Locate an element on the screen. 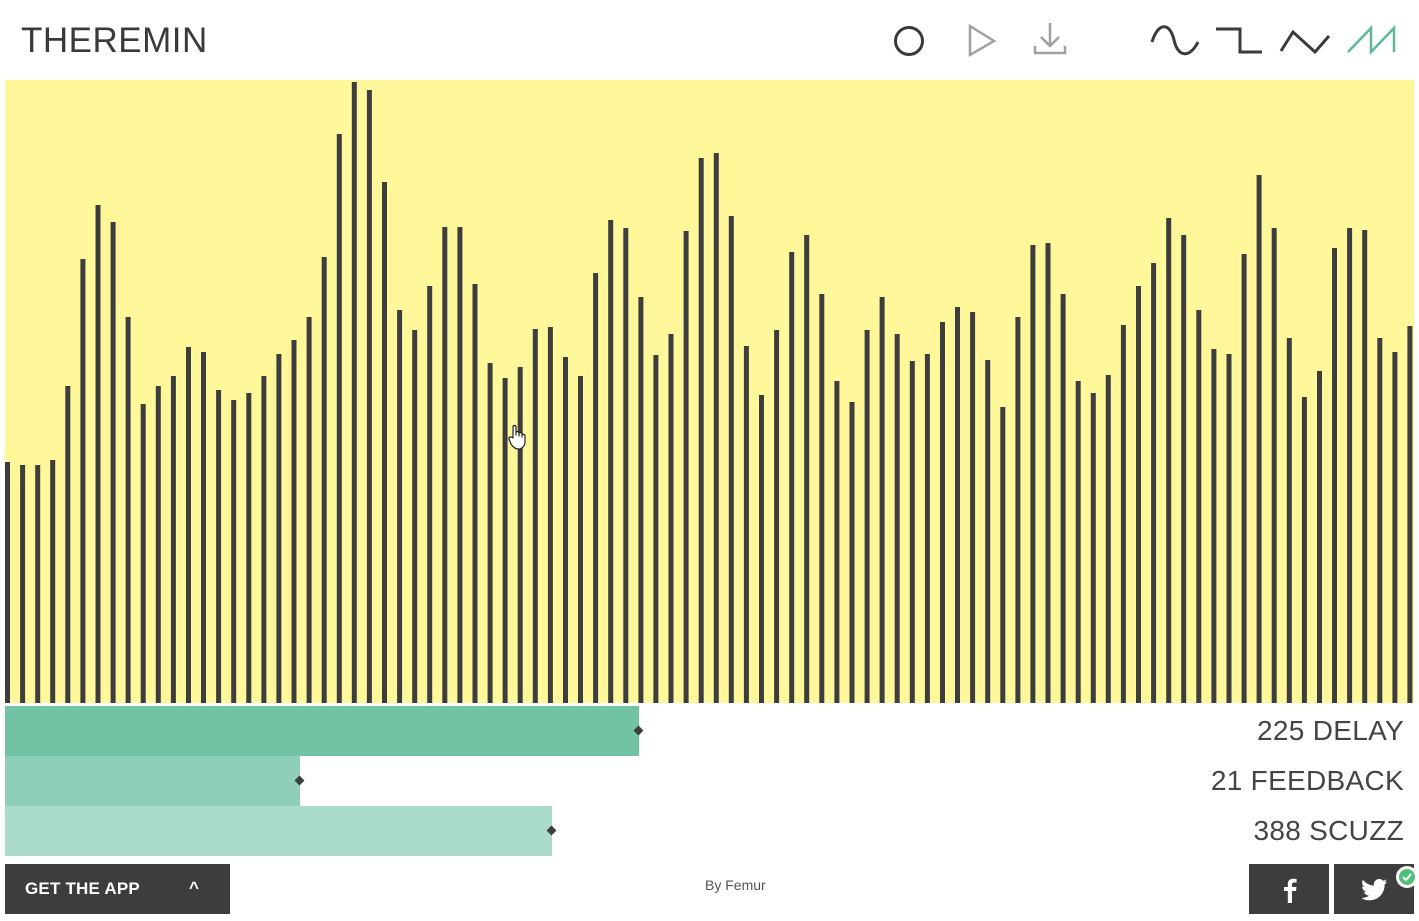  play-button is located at coordinates (982, 40).